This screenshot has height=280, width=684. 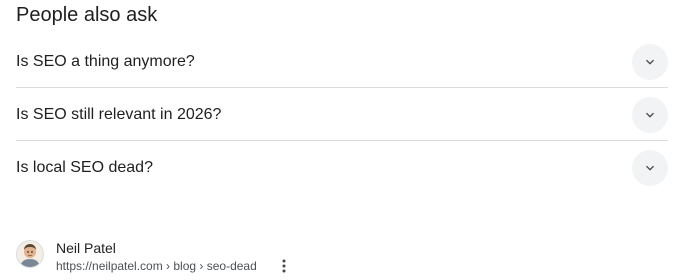 What do you see at coordinates (105, 61) in the screenshot?
I see `question-text: Is SEO a thing anymore?` at bounding box center [105, 61].